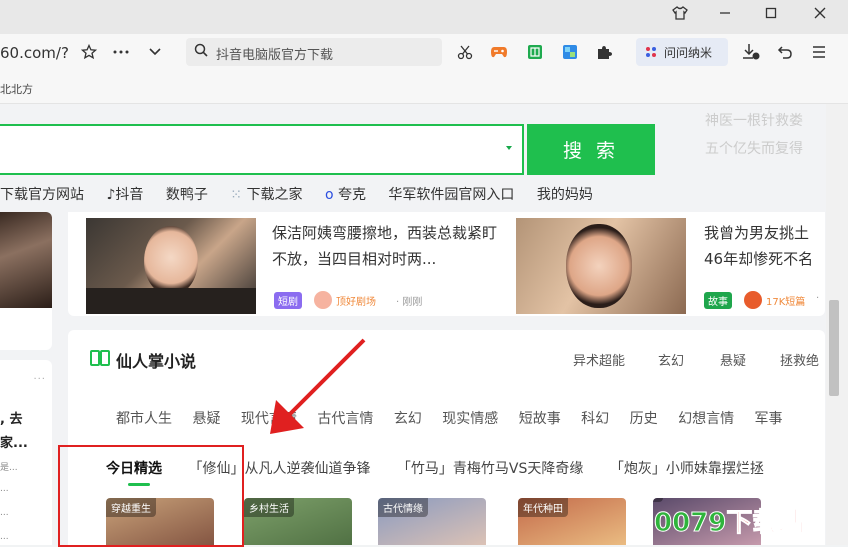 The width and height of the screenshot is (848, 547). What do you see at coordinates (124, 195) in the screenshot?
I see `link-douyin: ♪抖音` at bounding box center [124, 195].